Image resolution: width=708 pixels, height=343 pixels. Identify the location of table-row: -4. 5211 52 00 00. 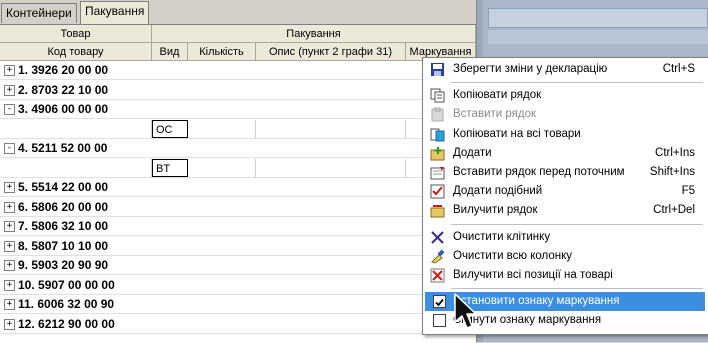
(238, 148).